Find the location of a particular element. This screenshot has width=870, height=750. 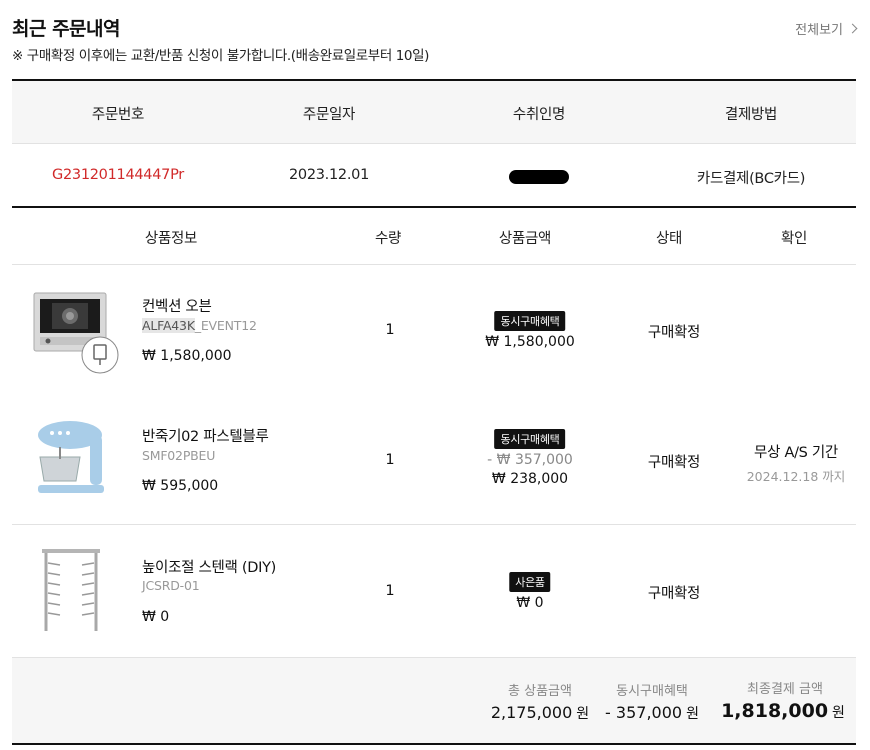

amount-value: ₩ 238,000 is located at coordinates (530, 479).